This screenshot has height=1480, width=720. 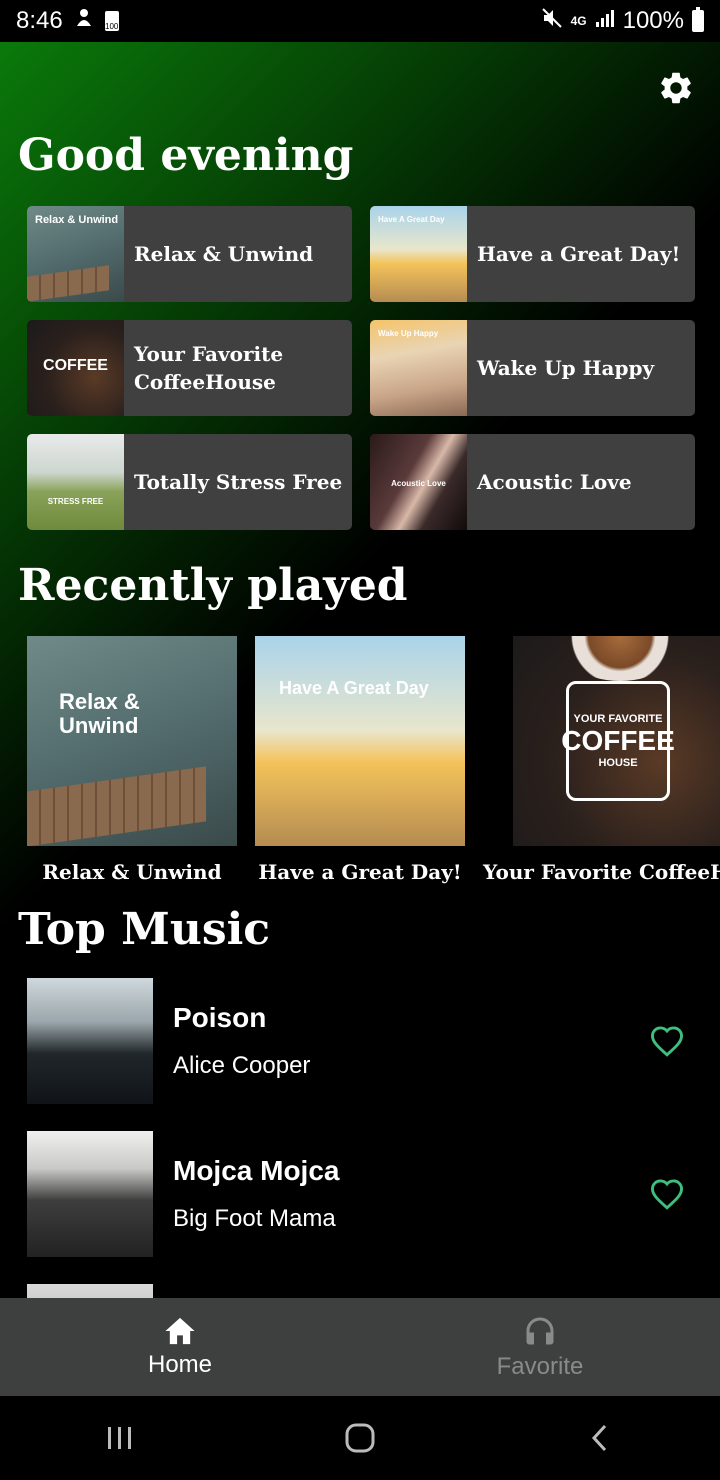 I want to click on art-caption: Acoustic Love, so click(x=418, y=483).